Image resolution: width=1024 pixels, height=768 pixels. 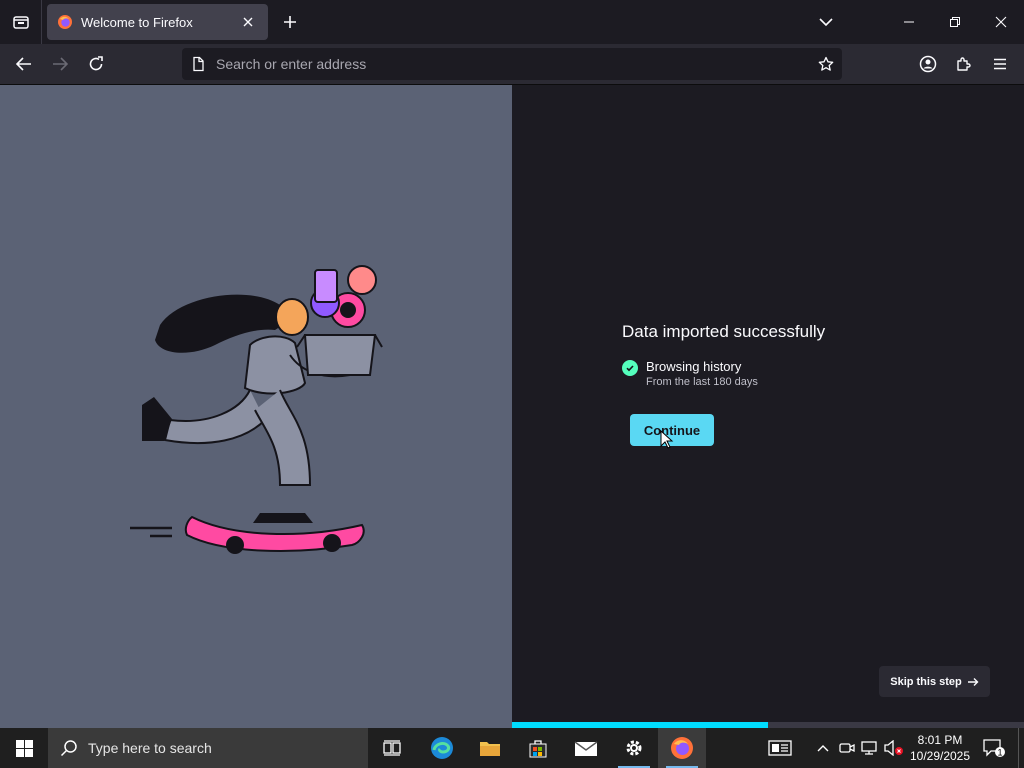 I want to click on import-item-text: Browsing history From the last 180 days, so click(x=702, y=373).